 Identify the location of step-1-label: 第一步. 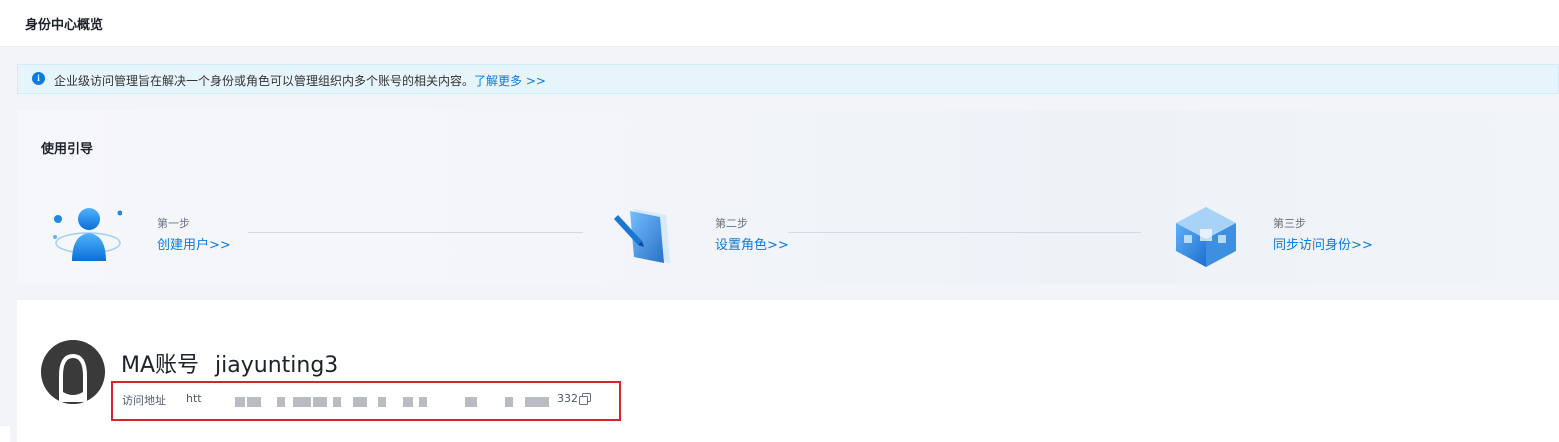
(173, 223).